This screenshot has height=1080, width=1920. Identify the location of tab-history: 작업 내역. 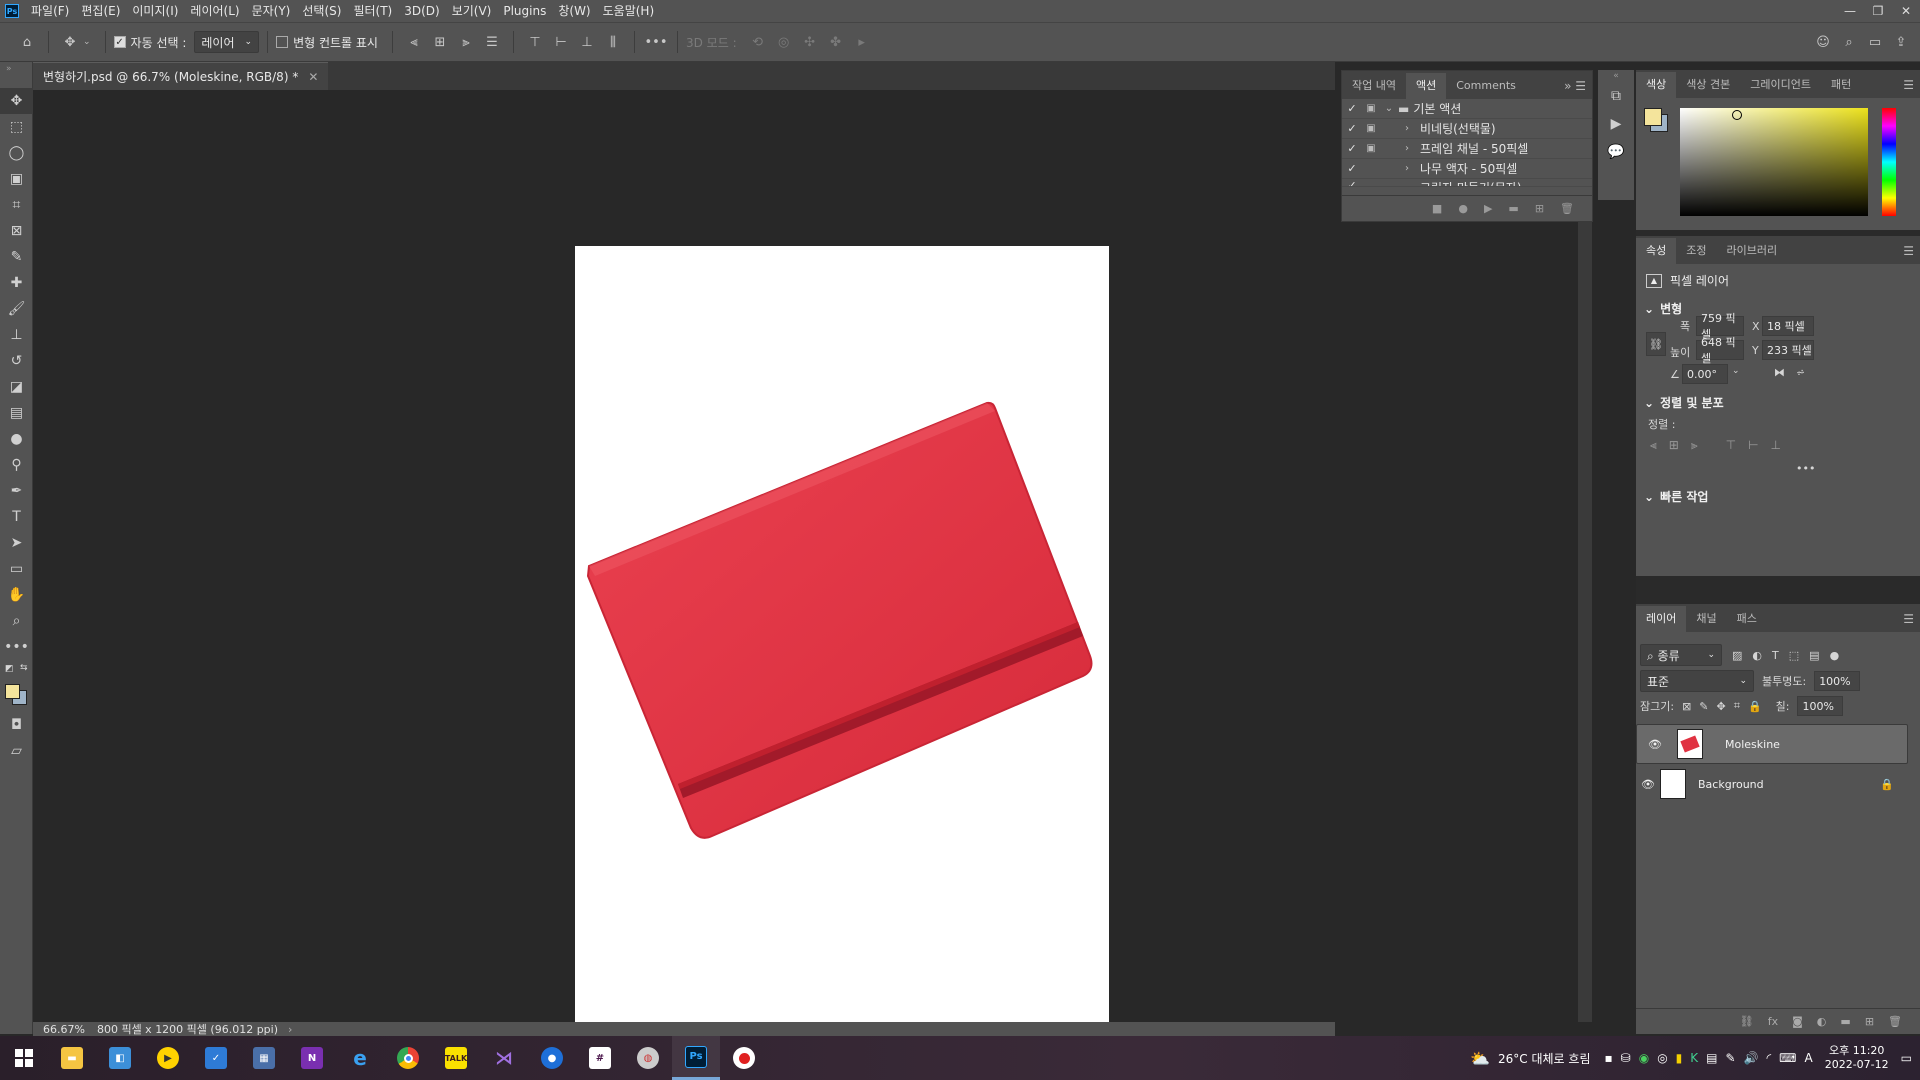
(1374, 86).